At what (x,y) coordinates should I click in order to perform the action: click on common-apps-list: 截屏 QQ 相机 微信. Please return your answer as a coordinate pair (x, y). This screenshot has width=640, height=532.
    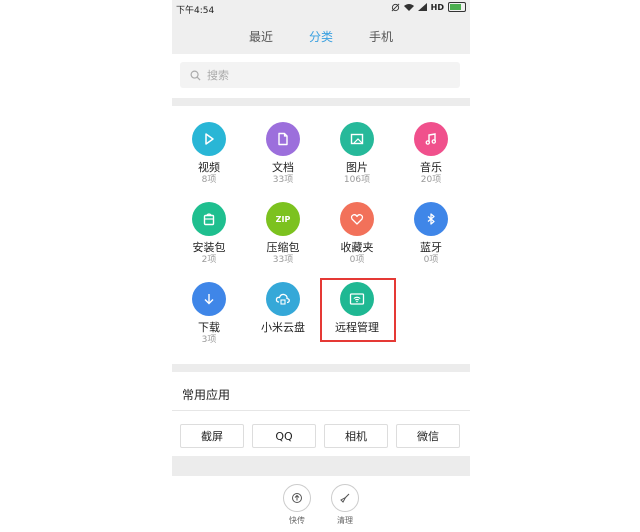
    Looking at the image, I should click on (320, 436).